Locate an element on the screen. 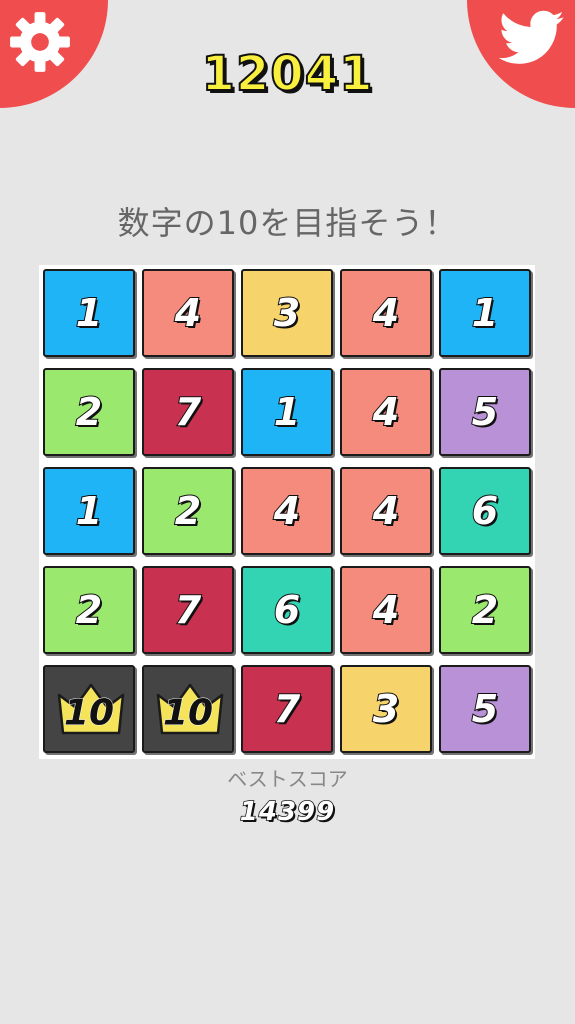 The width and height of the screenshot is (575, 1024). tile-4-2: 7 is located at coordinates (287, 709).